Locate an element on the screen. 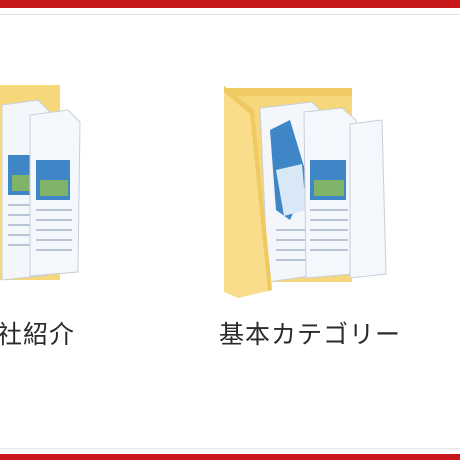  folder-label: 基本カテゴリー is located at coordinates (309, 334).